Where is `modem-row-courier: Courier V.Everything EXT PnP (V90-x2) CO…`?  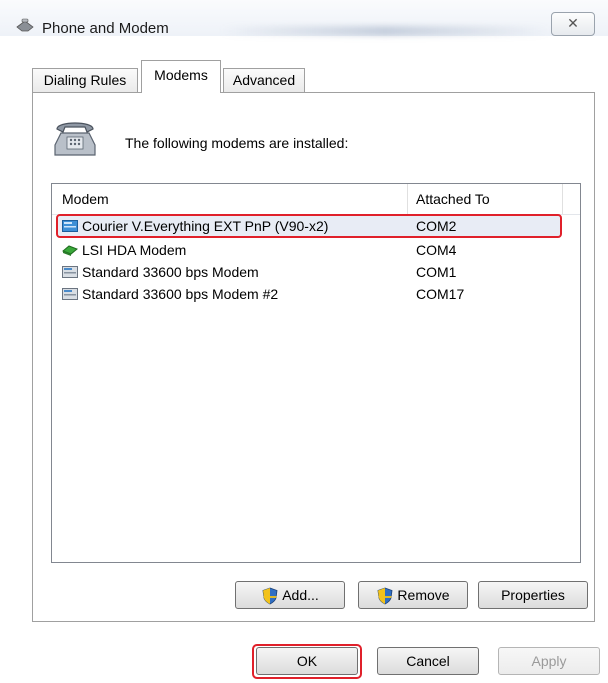 modem-row-courier: Courier V.Everything EXT PnP (V90-x2) CO… is located at coordinates (307, 226).